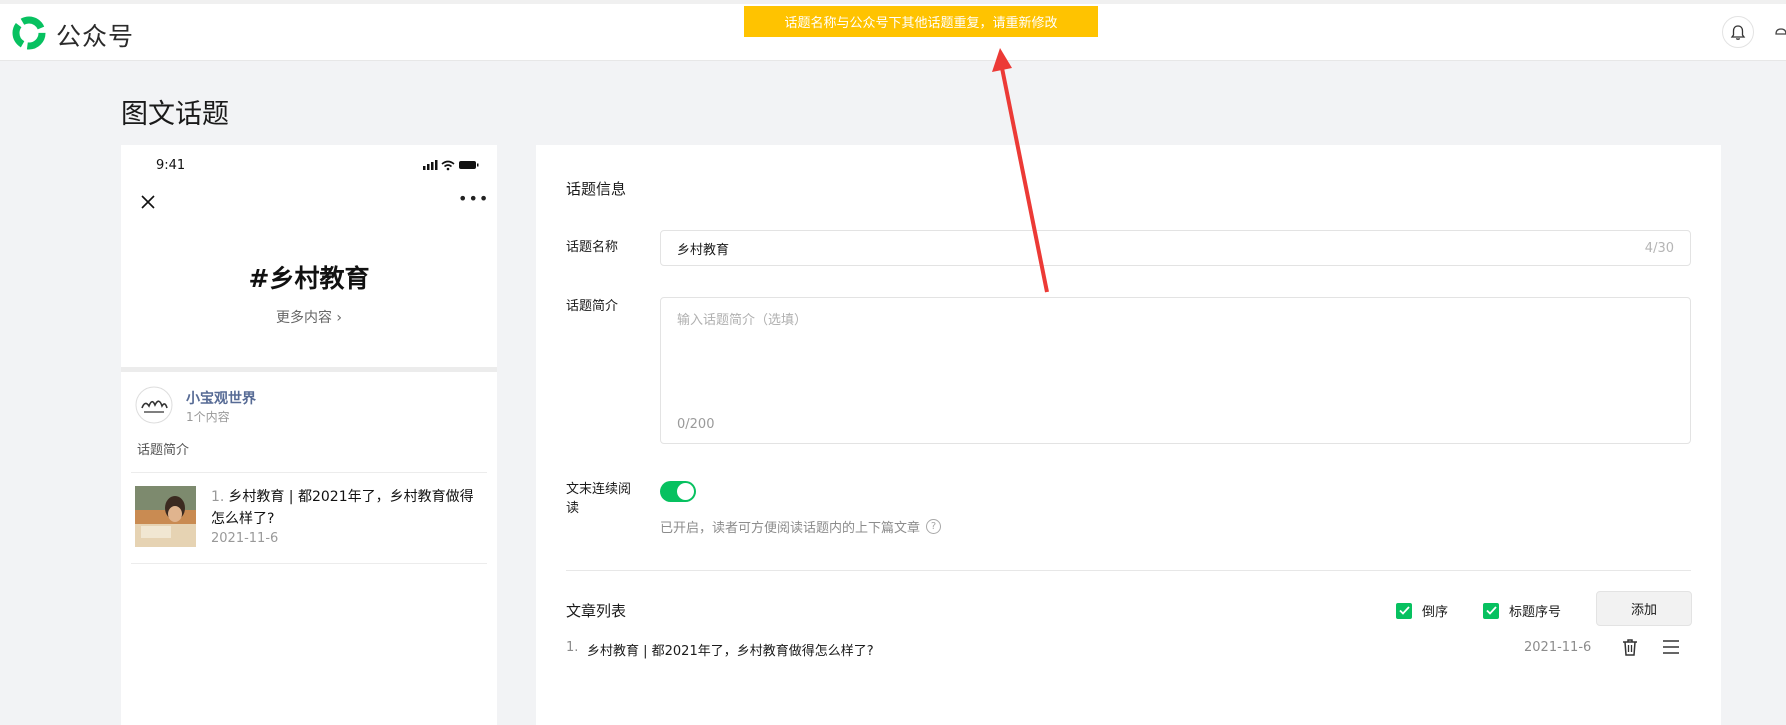 This screenshot has width=1786, height=725. Describe the element at coordinates (573, 508) in the screenshot. I see `continuous-reading-label-line2: 读` at that location.